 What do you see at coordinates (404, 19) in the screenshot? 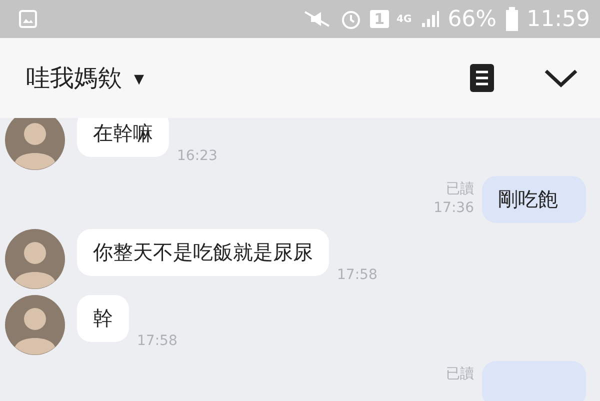
I see `network-type: 4G` at bounding box center [404, 19].